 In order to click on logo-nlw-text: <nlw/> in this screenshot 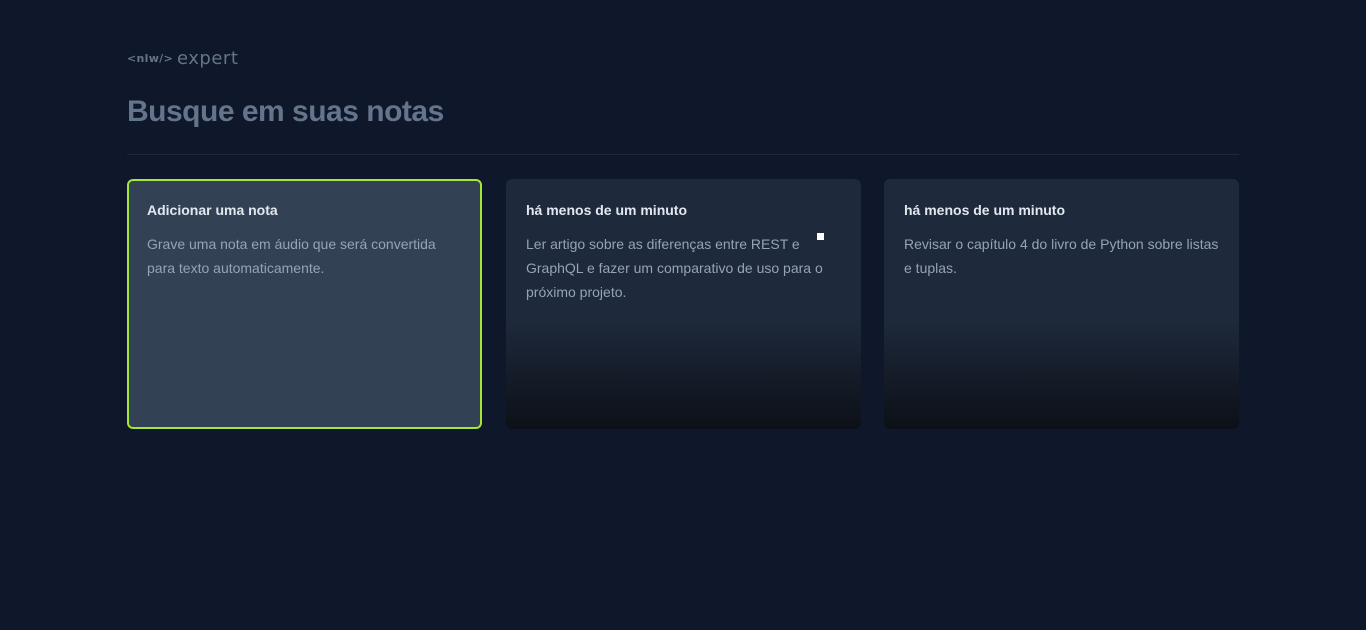, I will do `click(150, 58)`.